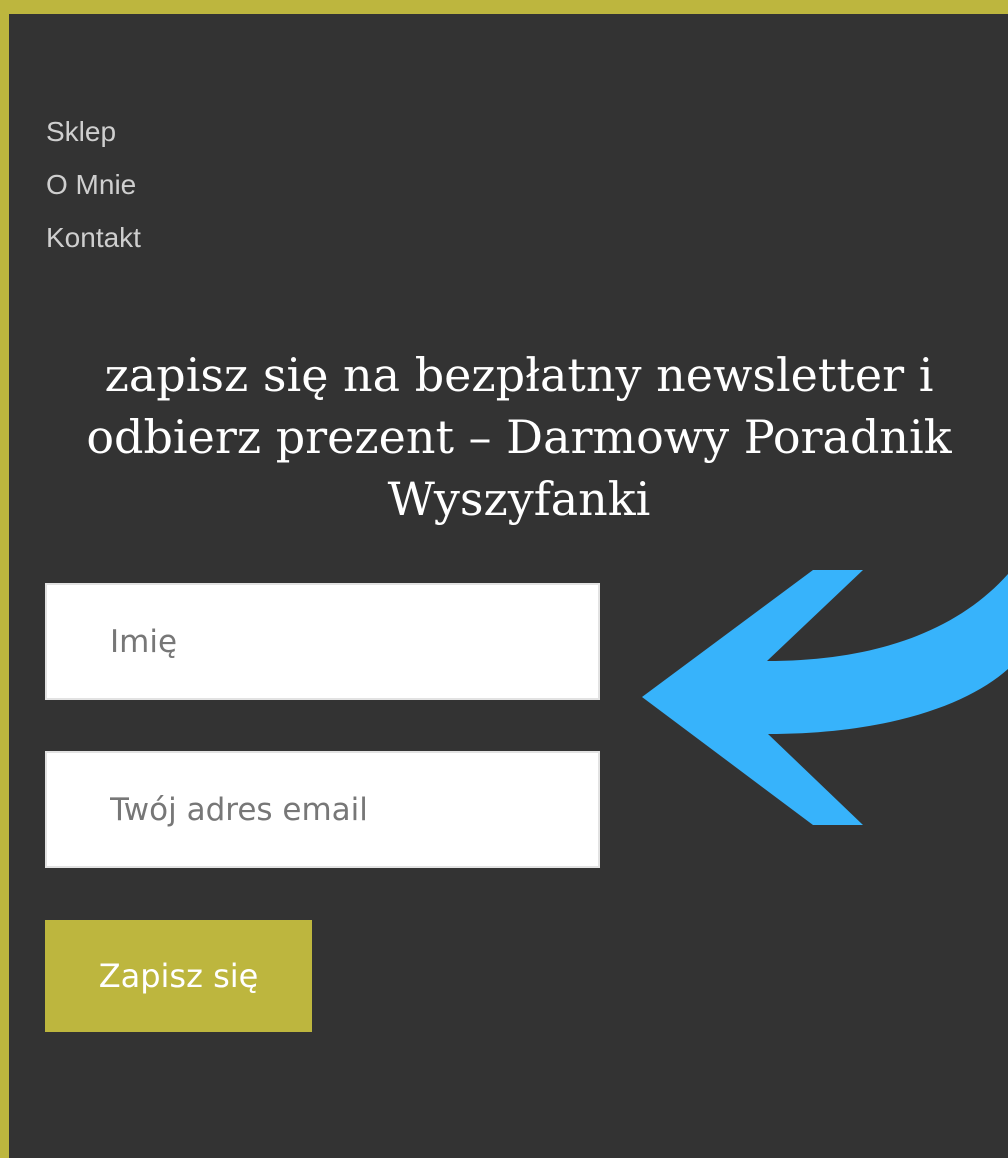 The width and height of the screenshot is (1008, 1158). I want to click on nav-item-kontakt: Kontakt, so click(93, 237).